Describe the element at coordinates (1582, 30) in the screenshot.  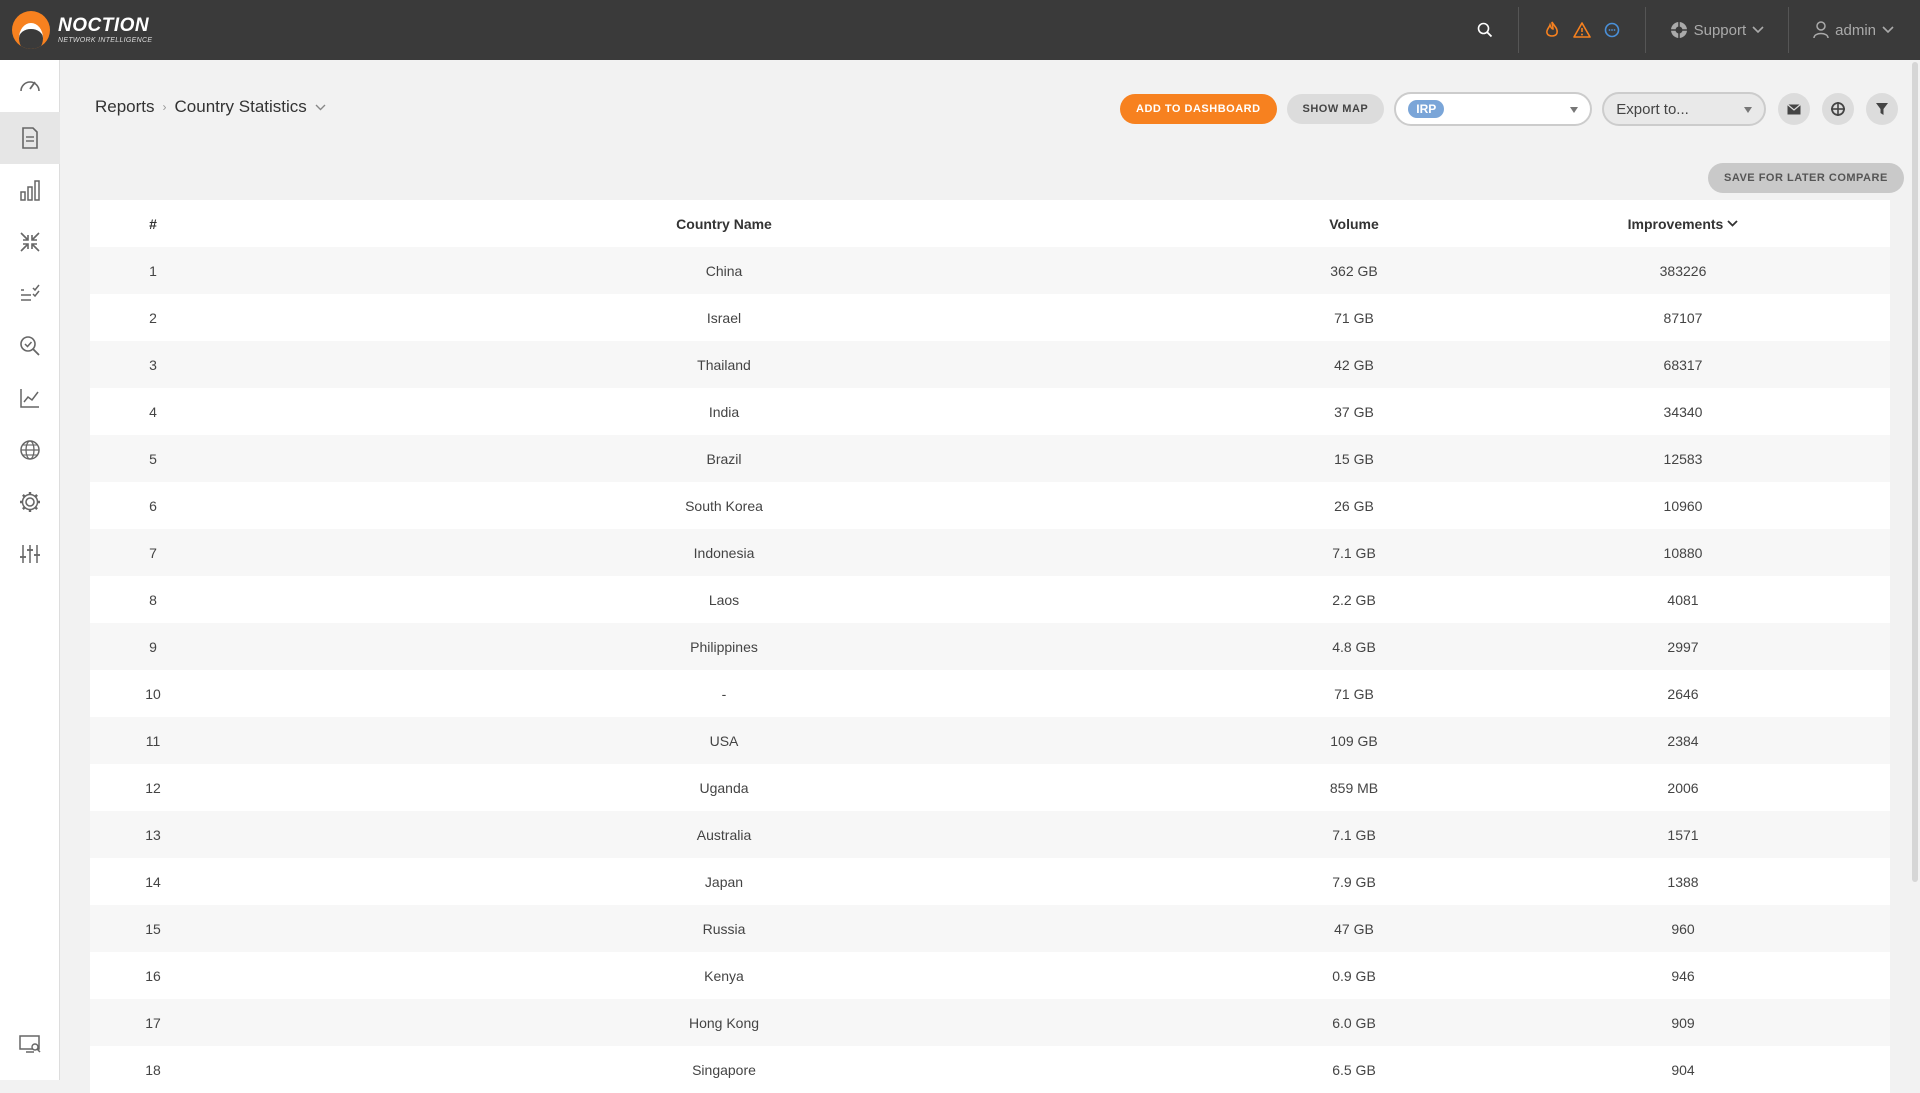
I see `warning-icon` at that location.